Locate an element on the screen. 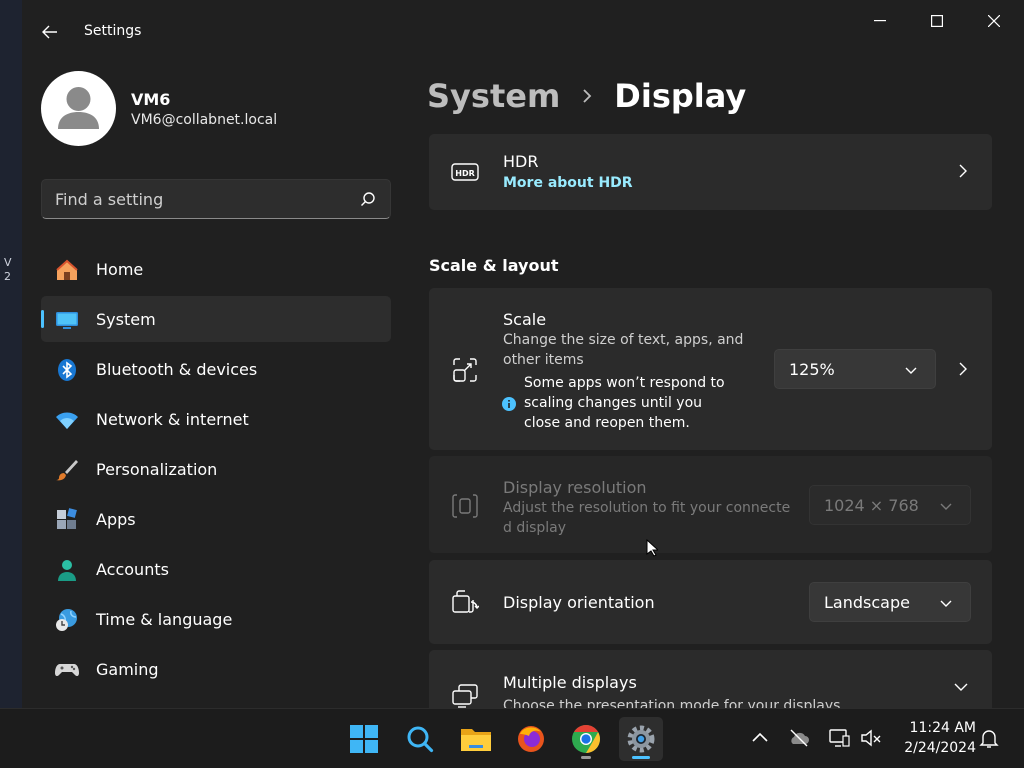  minimize-button is located at coordinates (880, 21).